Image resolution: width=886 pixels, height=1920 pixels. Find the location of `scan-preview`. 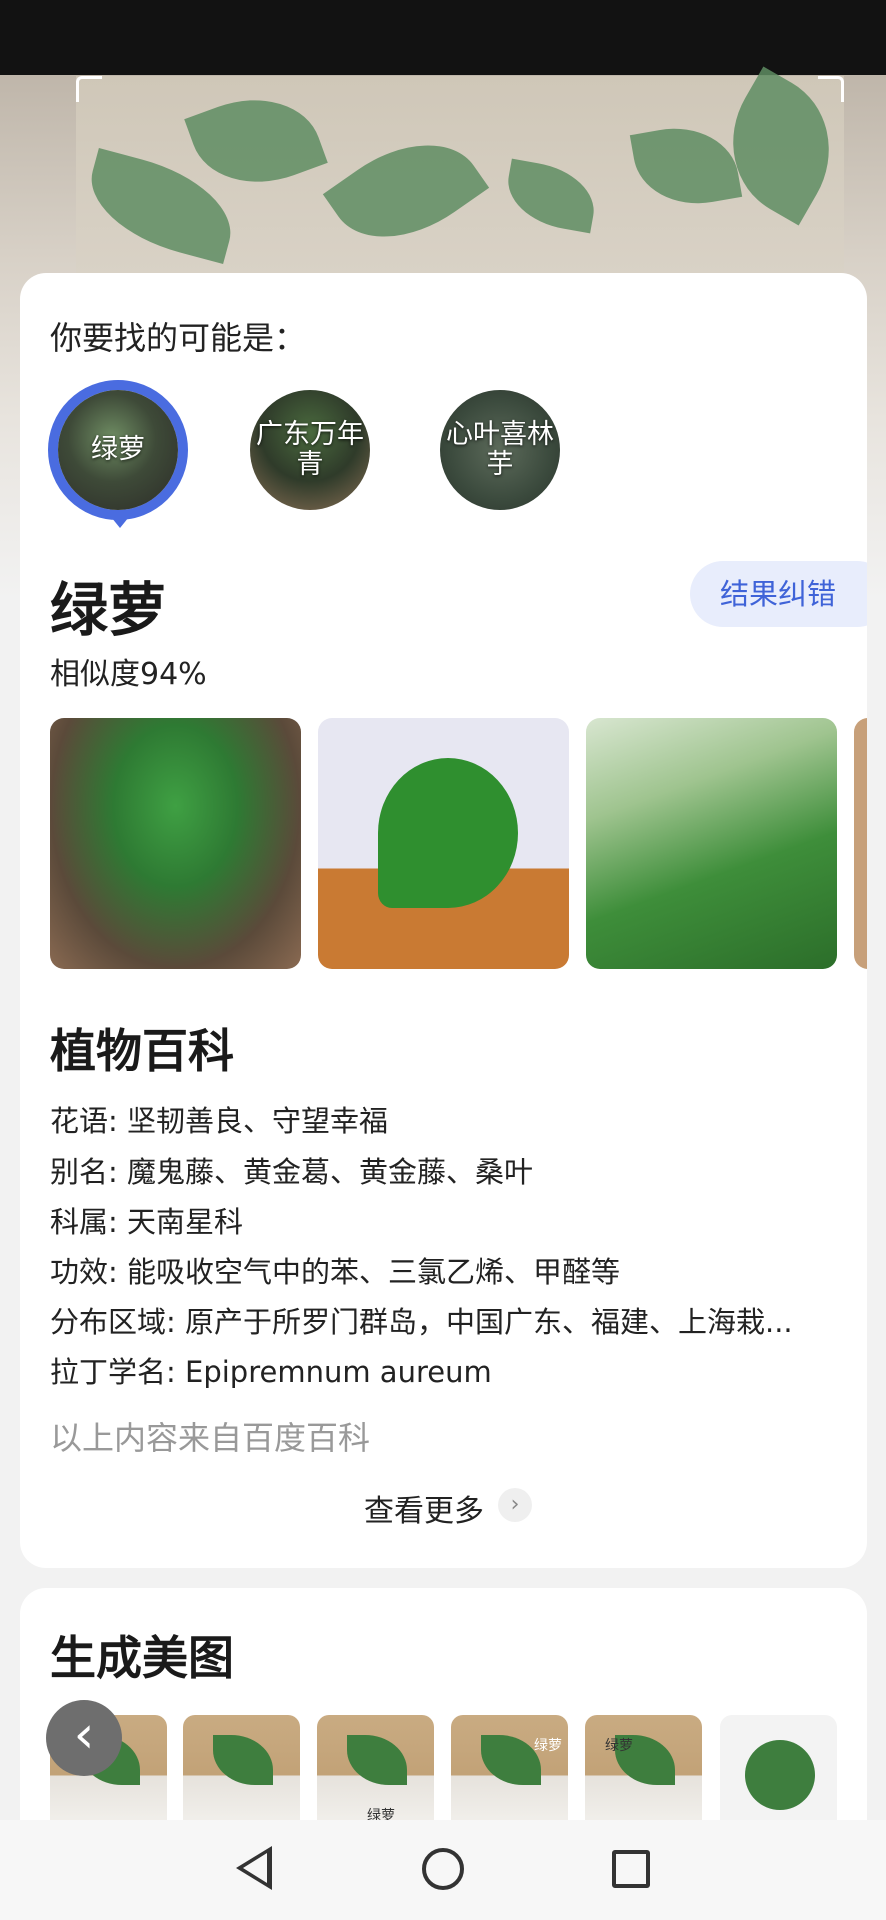

scan-preview is located at coordinates (467, 171).